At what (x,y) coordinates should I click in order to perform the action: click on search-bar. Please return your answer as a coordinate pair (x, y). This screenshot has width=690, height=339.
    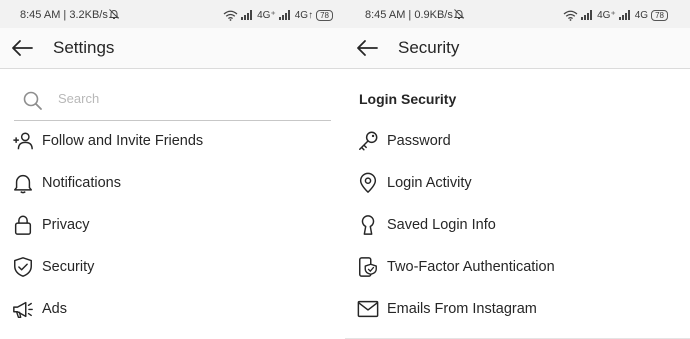
    Looking at the image, I should click on (172, 103).